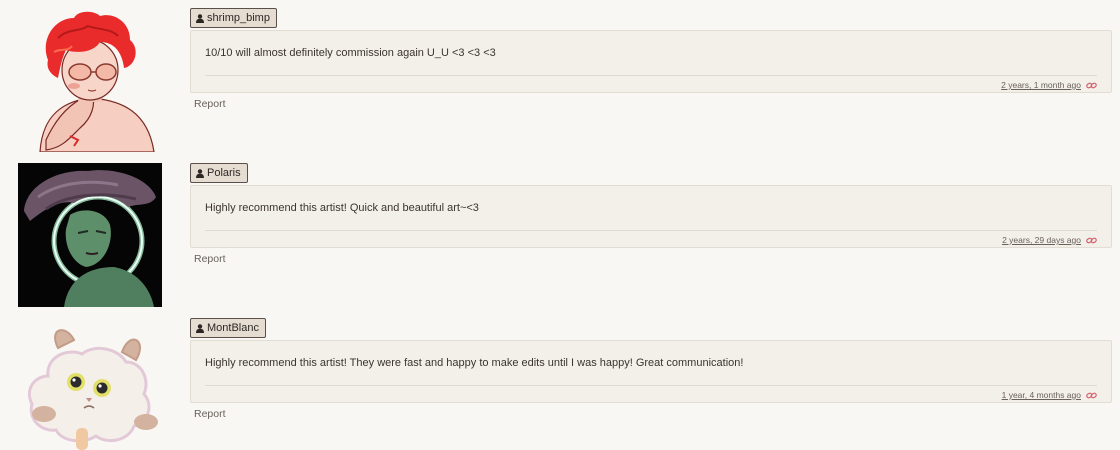  I want to click on comment-meta: 1 year, 4 months ago, so click(1049, 395).